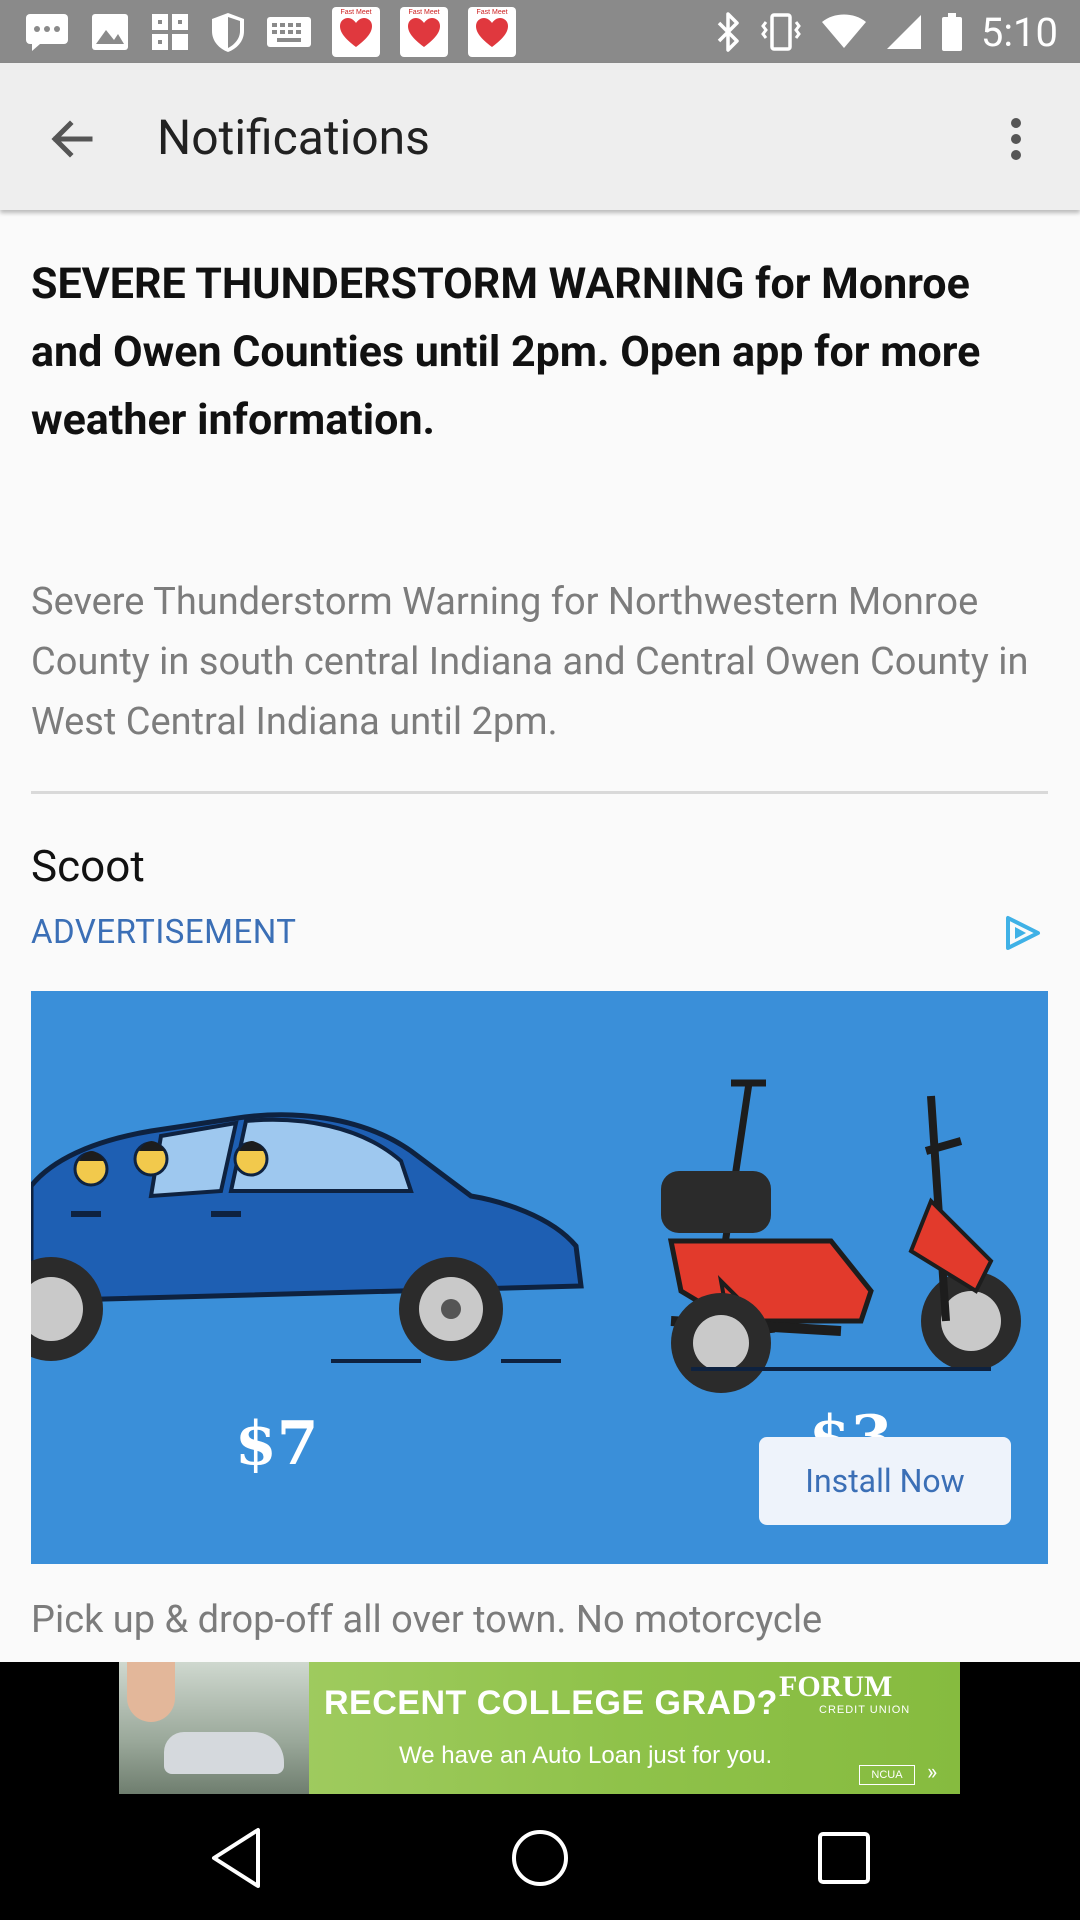  What do you see at coordinates (1019, 32) in the screenshot?
I see `clock: 5:10` at bounding box center [1019, 32].